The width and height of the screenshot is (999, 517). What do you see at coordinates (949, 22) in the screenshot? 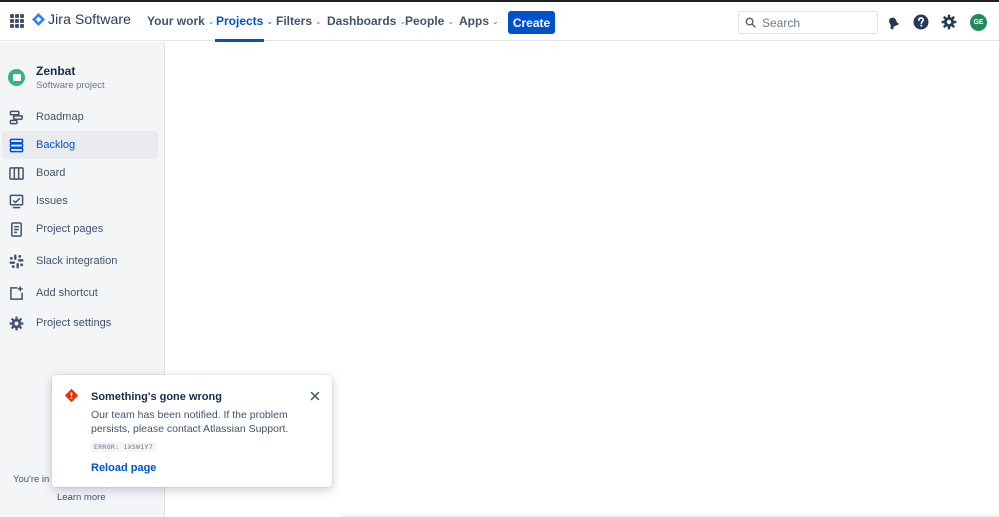
I see `settings-icon` at bounding box center [949, 22].